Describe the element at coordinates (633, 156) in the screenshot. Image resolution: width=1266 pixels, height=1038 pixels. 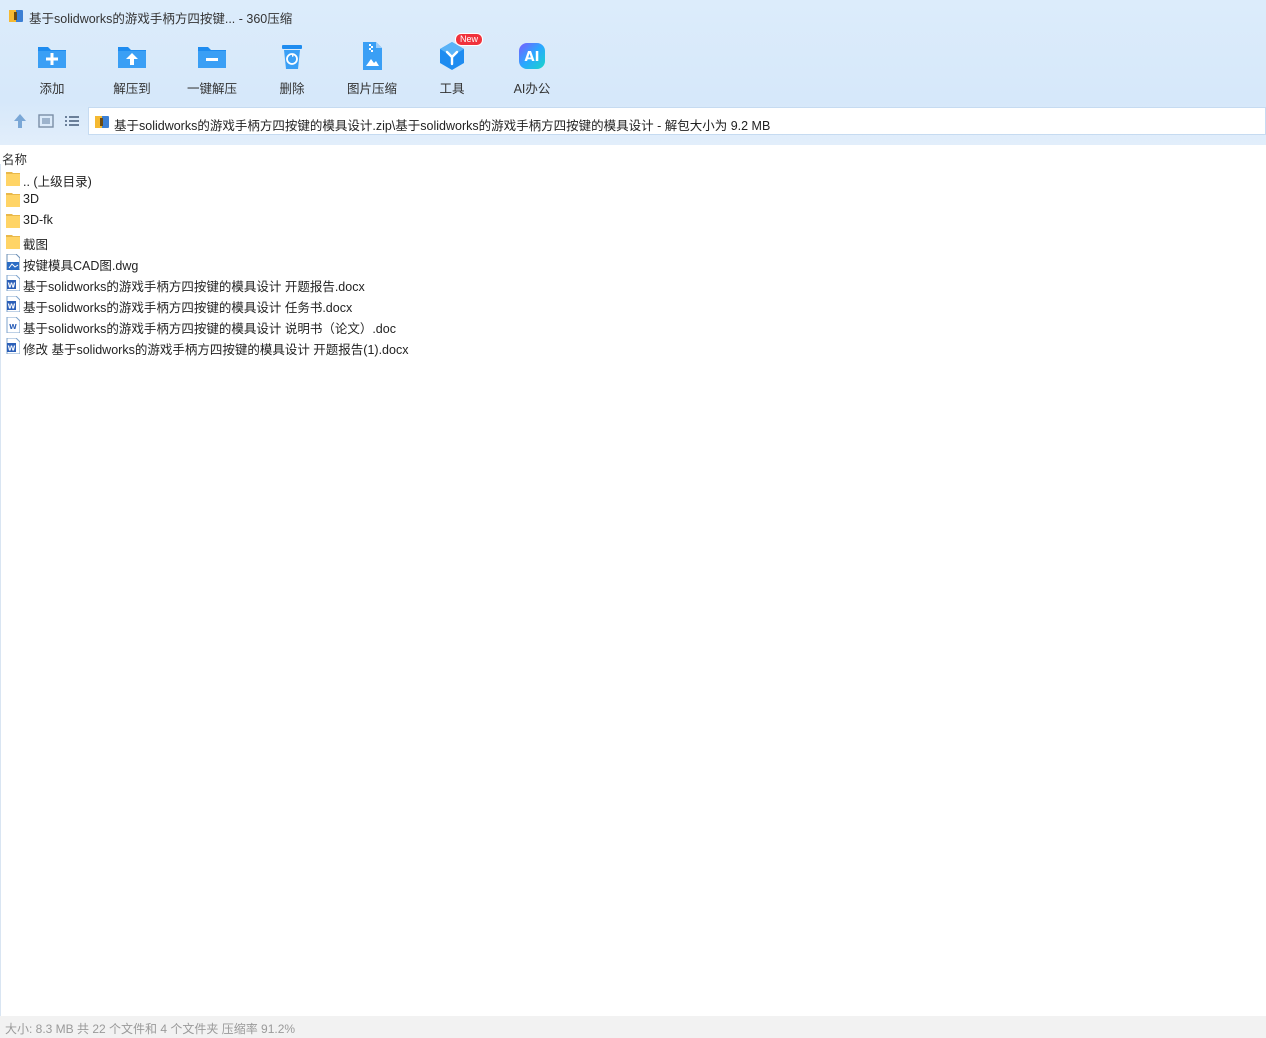
I see `column-header: 名称` at that location.